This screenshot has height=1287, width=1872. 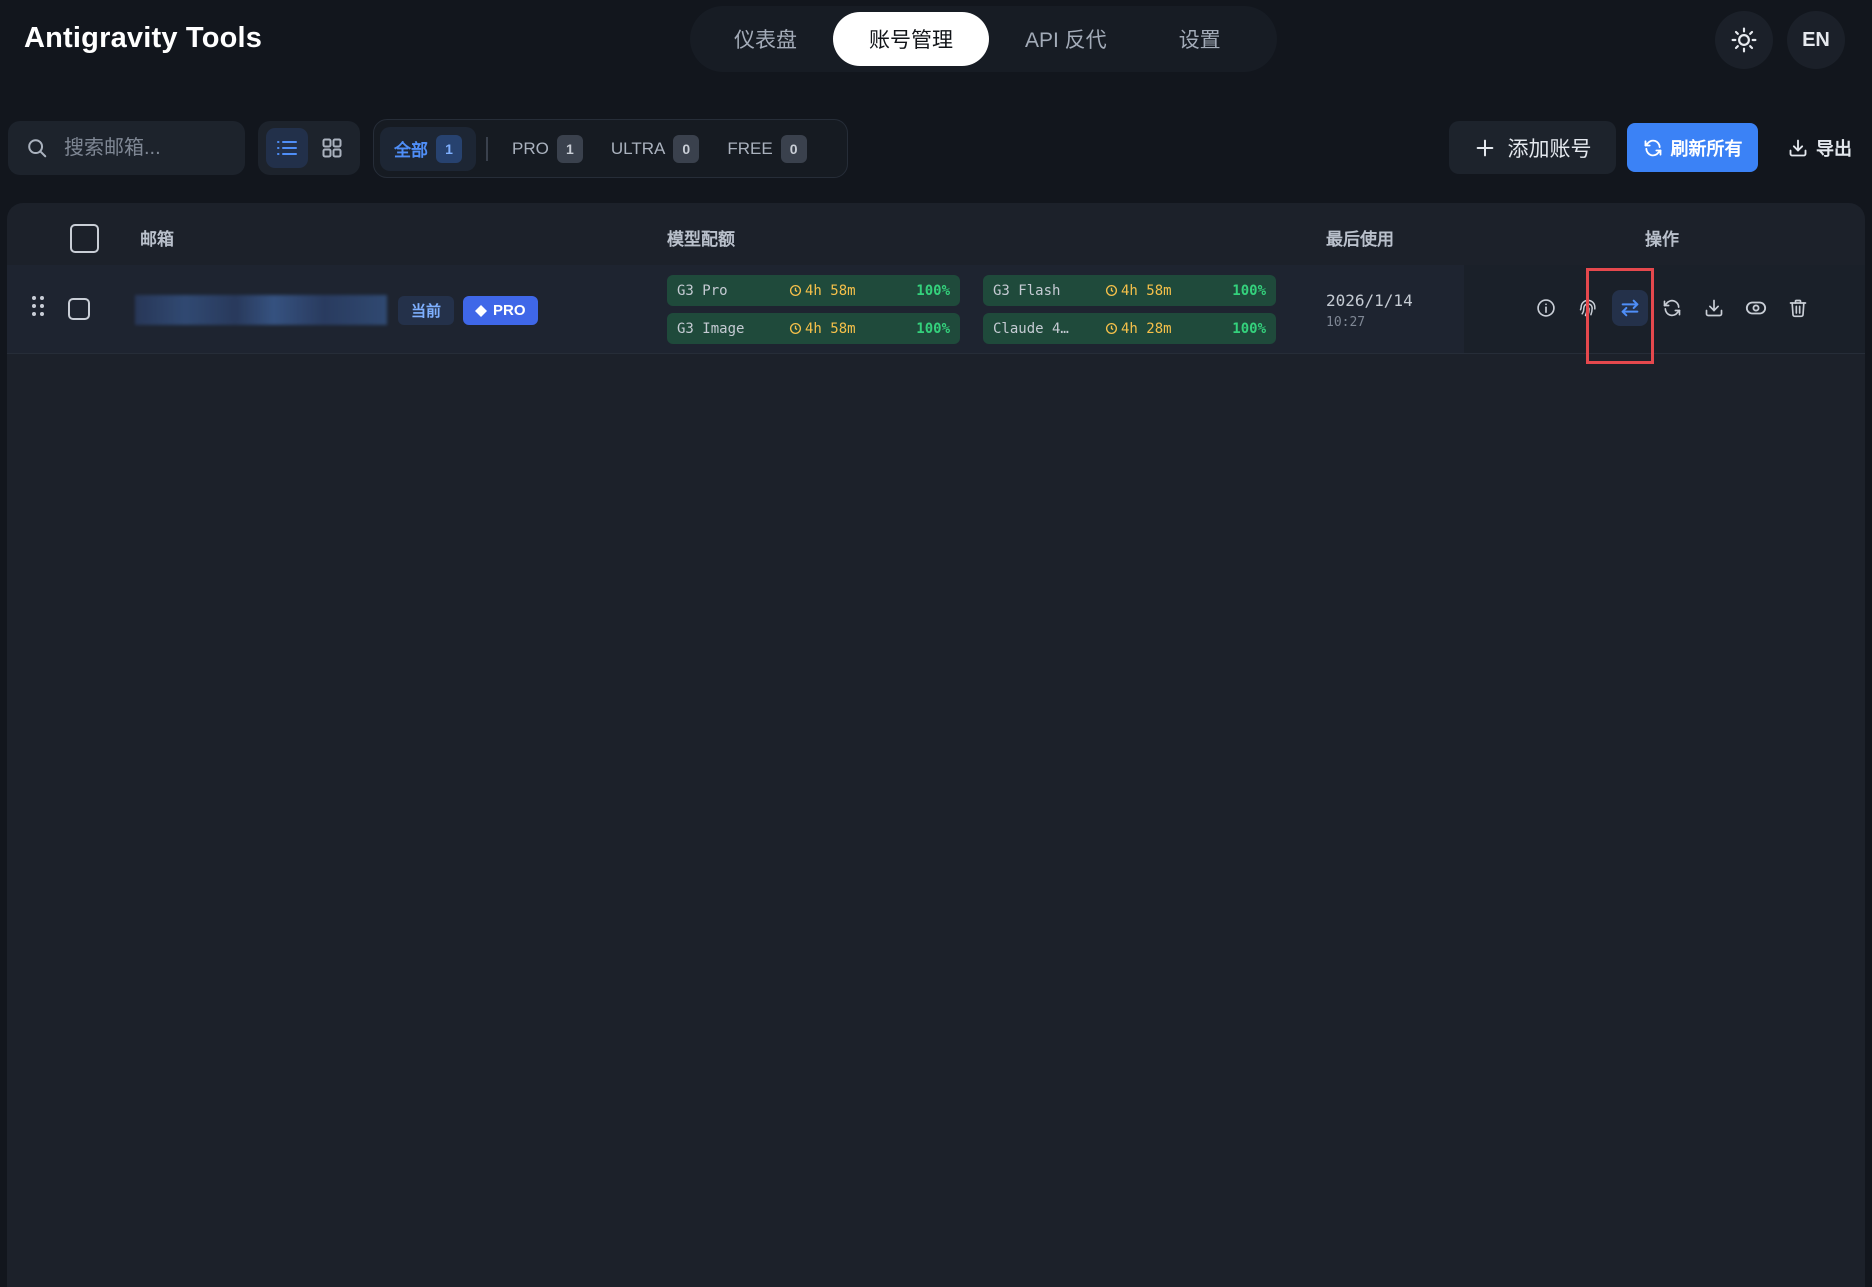 I want to click on filter-free: FREE 0, so click(x=766, y=149).